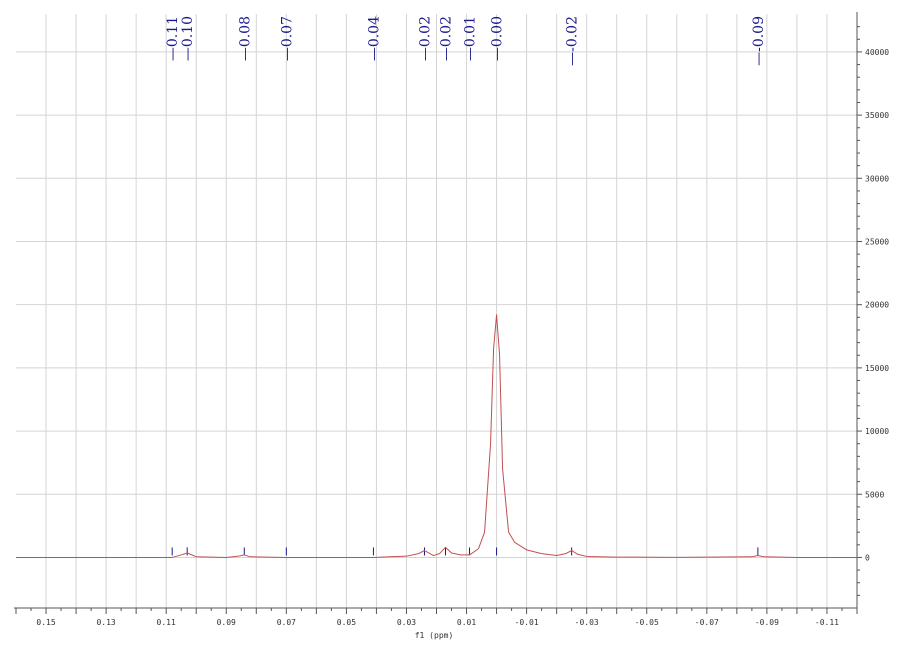 The image size is (900, 646). Describe the element at coordinates (406, 622) in the screenshot. I see `x-tick-label: 0.03` at that location.